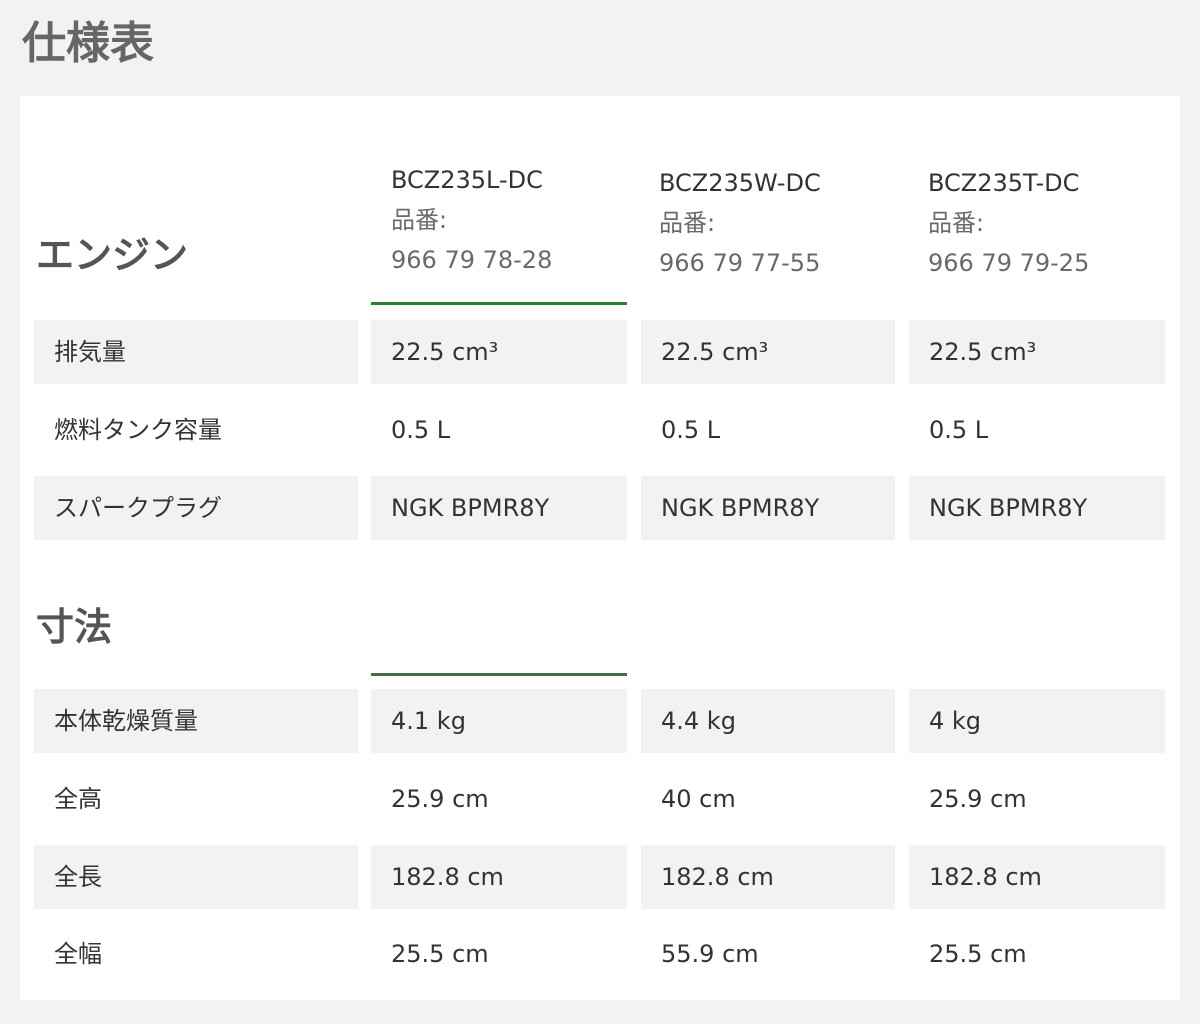 This screenshot has width=1200, height=1024. What do you see at coordinates (138, 430) in the screenshot?
I see `spec-label: 燃料タンク容量` at bounding box center [138, 430].